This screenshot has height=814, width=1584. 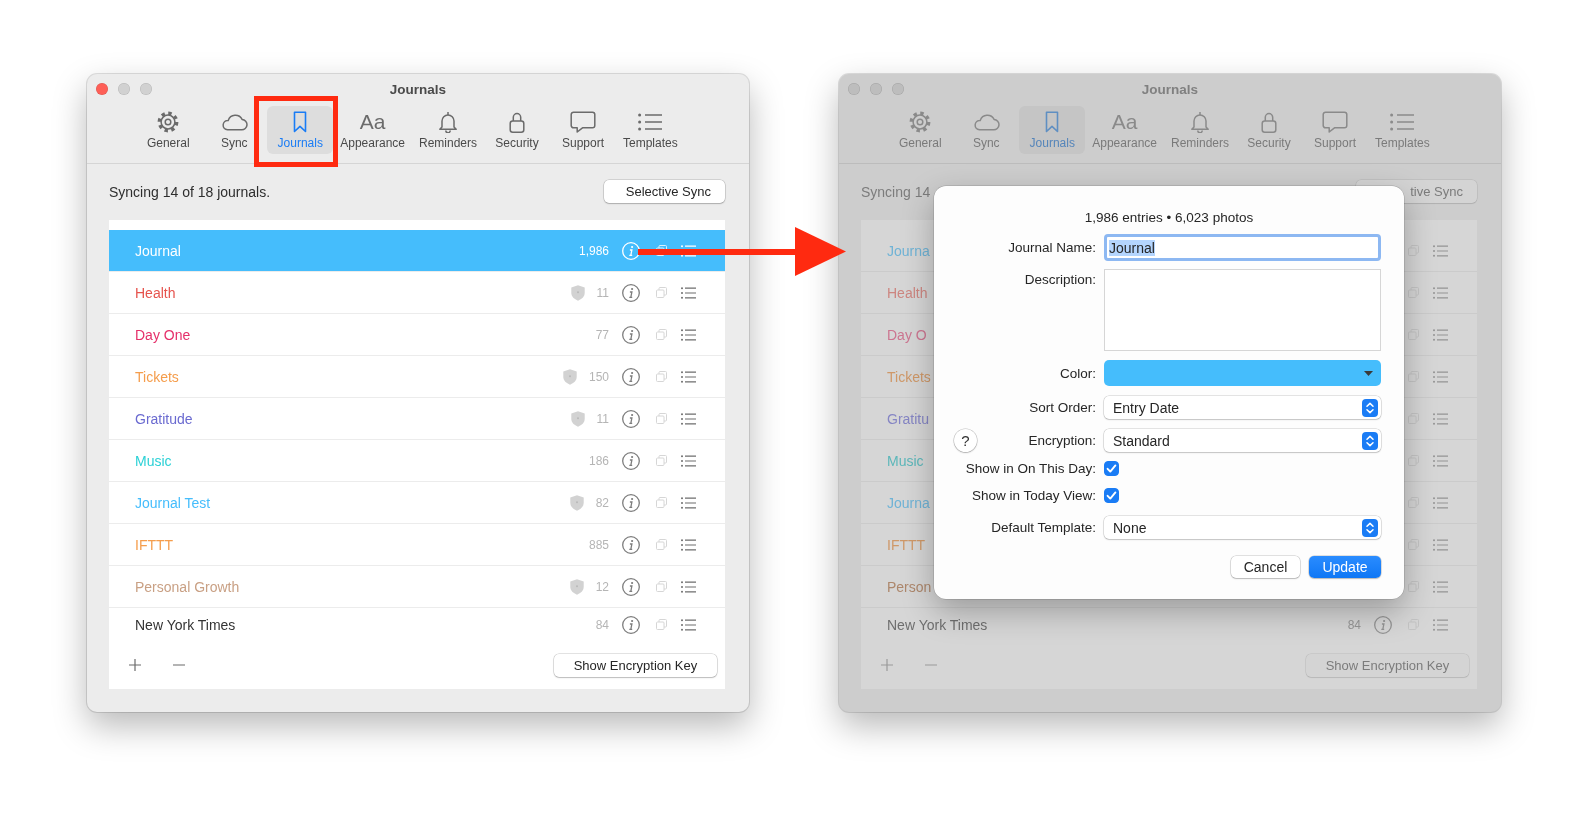 What do you see at coordinates (602, 586) in the screenshot?
I see `entry-count: 12` at bounding box center [602, 586].